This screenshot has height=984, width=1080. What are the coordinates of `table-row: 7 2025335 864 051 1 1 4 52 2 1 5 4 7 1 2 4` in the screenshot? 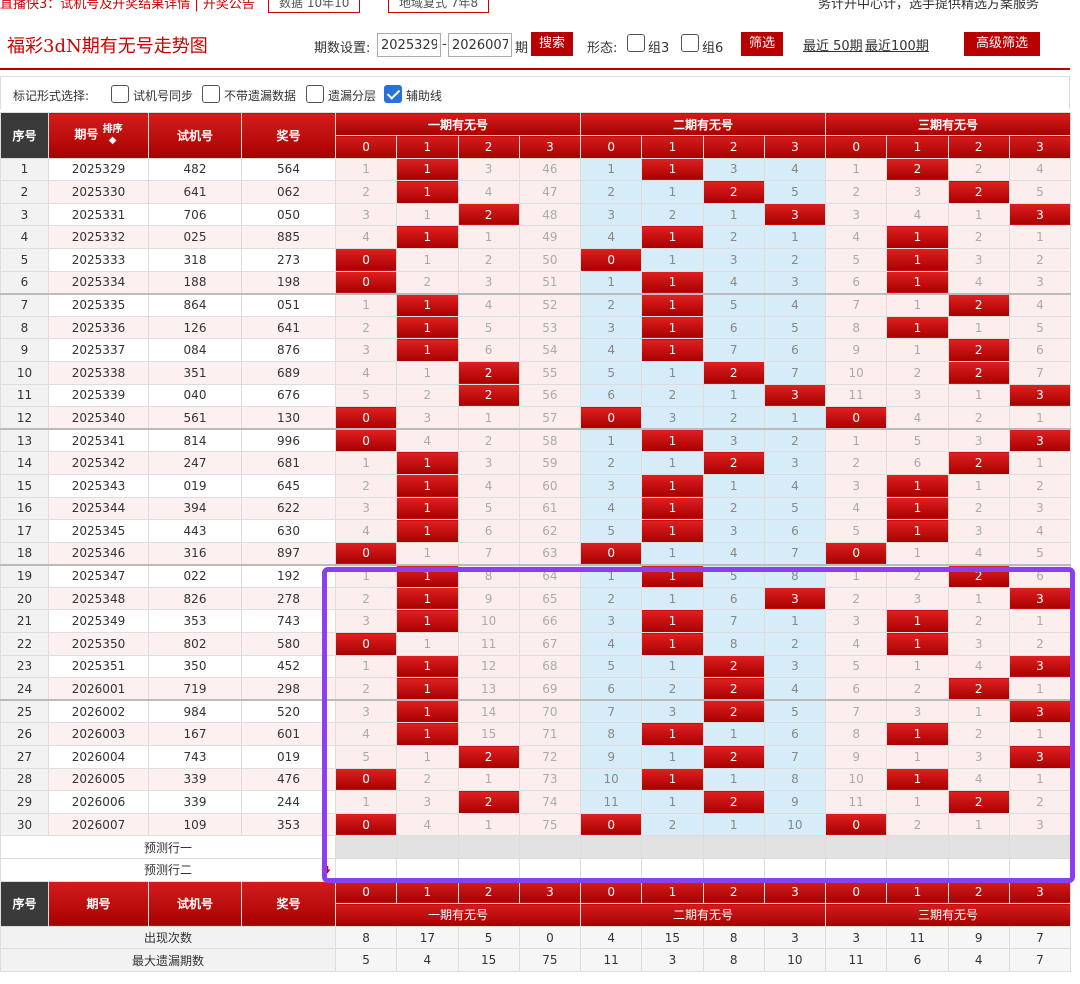 It's located at (536, 304).